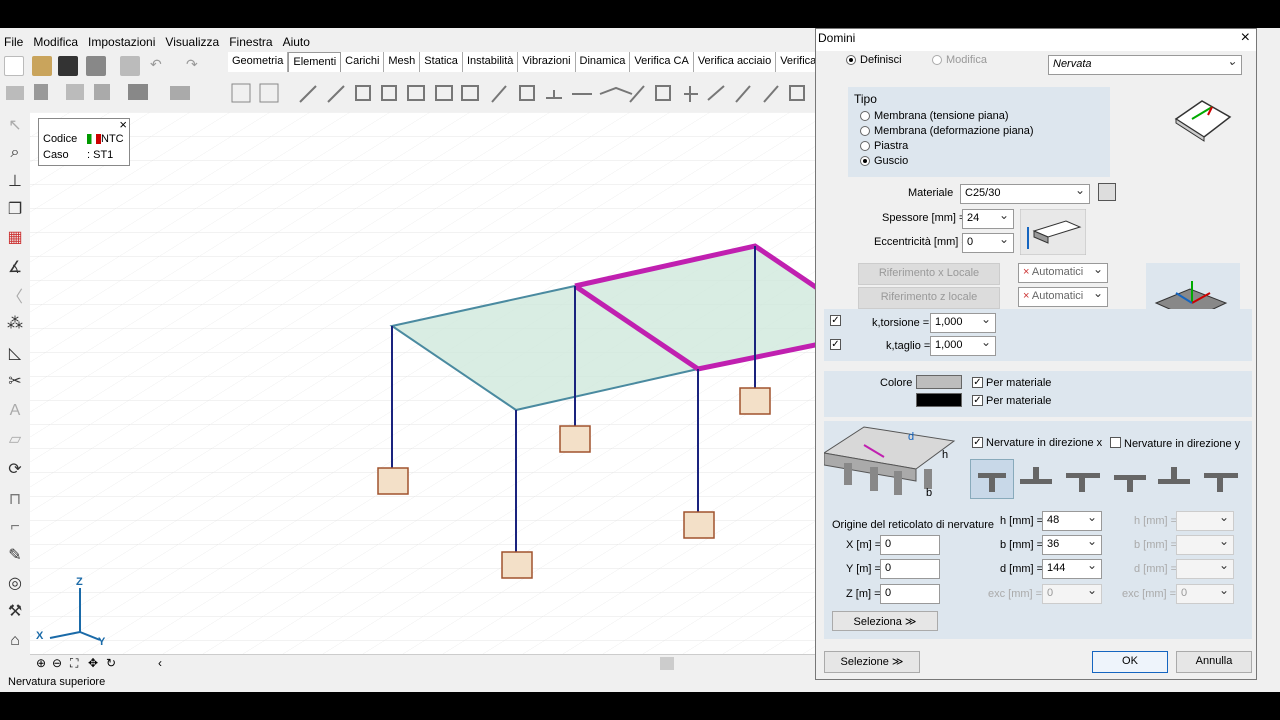 The image size is (1280, 720). What do you see at coordinates (865, 161) in the screenshot?
I see `radio-guscio` at bounding box center [865, 161].